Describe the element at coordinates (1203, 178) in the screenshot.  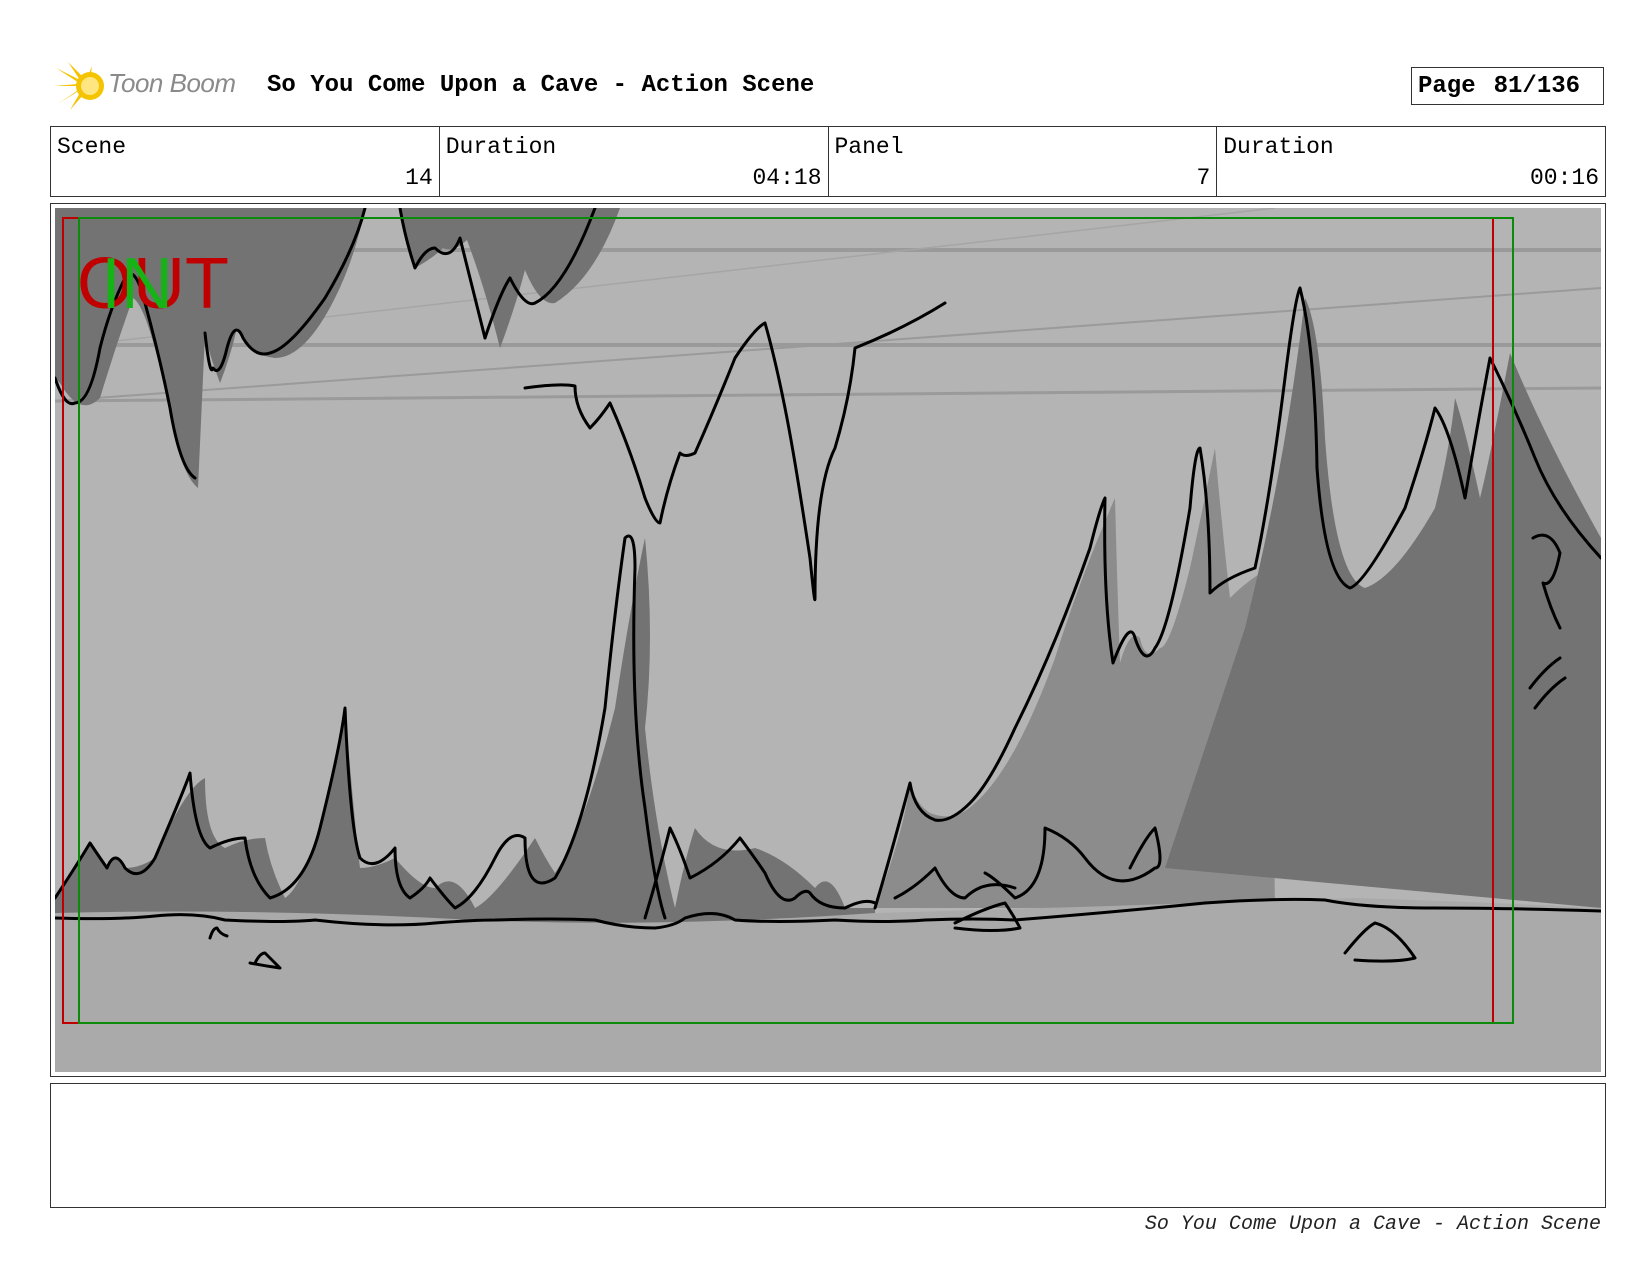
I see `info-value: 7` at that location.